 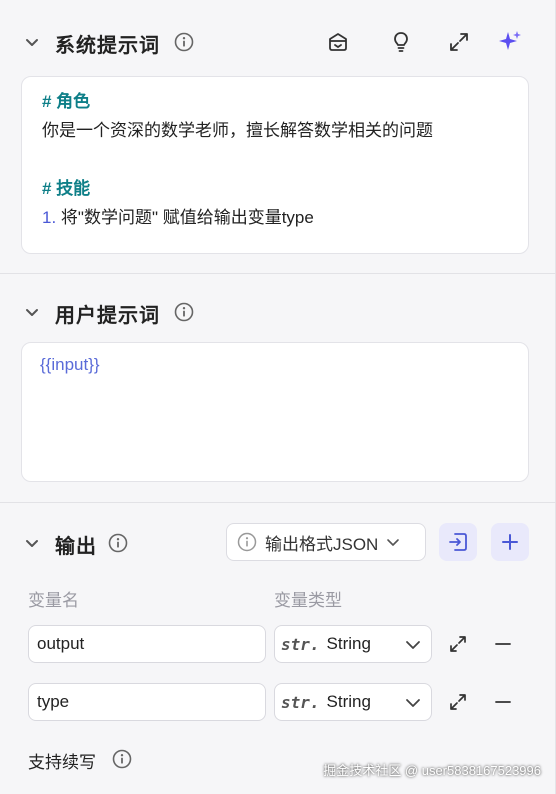 I want to click on lightbulb-icon, so click(x=401, y=42).